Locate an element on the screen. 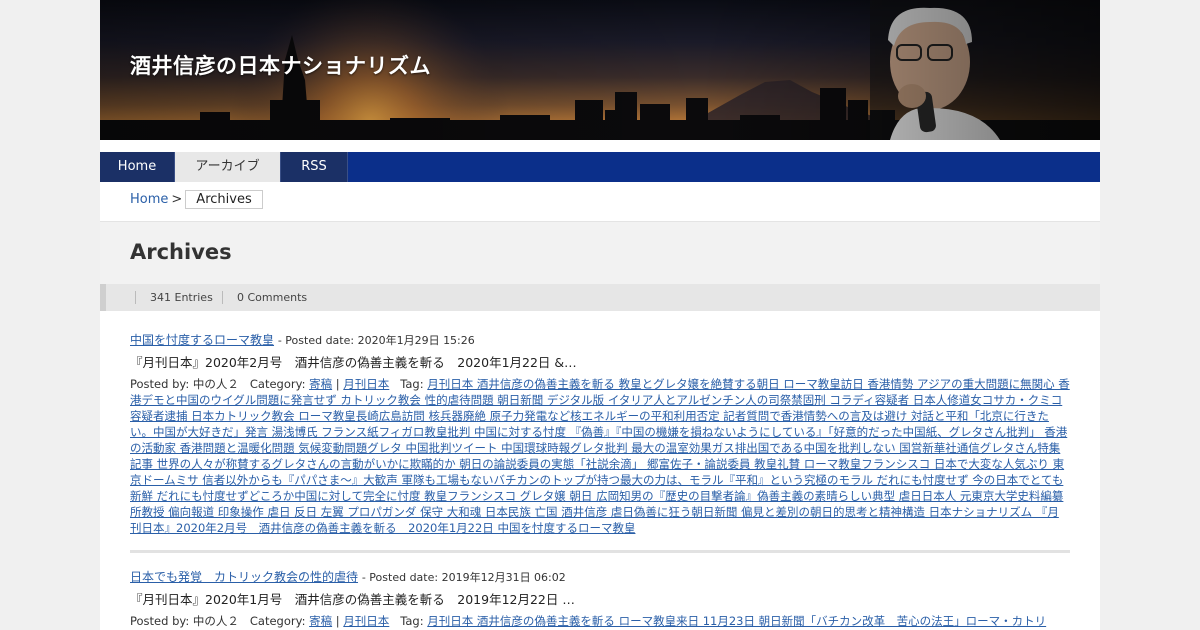 The width and height of the screenshot is (1200, 630). archive-stats-bar: 341 Entries 0 Comments is located at coordinates (600, 297).